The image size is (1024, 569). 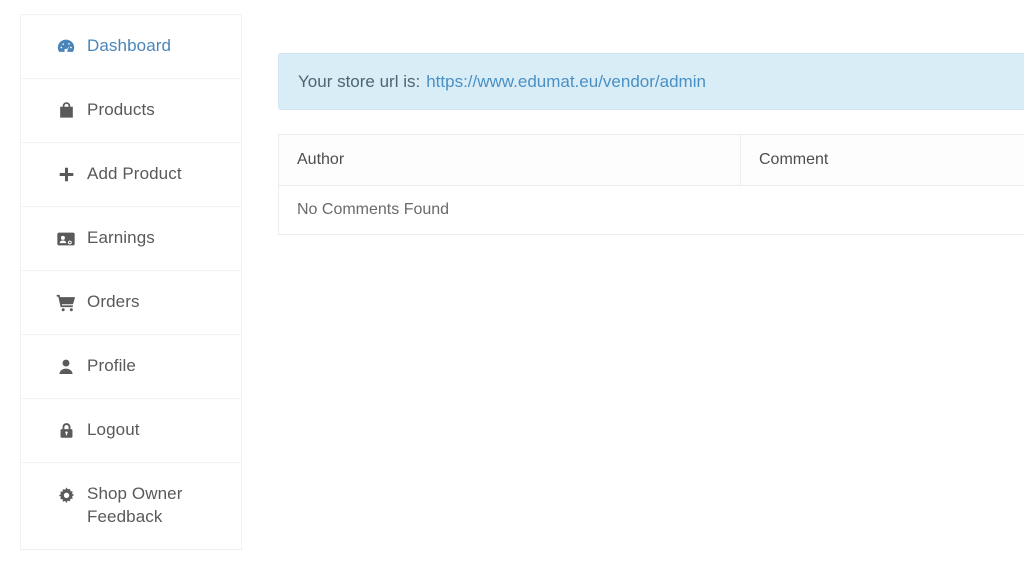 What do you see at coordinates (113, 430) in the screenshot?
I see `sidebar-item-label: Logout` at bounding box center [113, 430].